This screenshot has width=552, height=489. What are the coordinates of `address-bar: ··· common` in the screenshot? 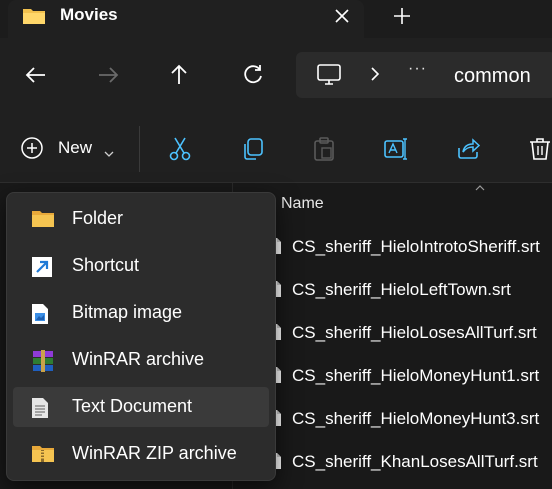 It's located at (424, 75).